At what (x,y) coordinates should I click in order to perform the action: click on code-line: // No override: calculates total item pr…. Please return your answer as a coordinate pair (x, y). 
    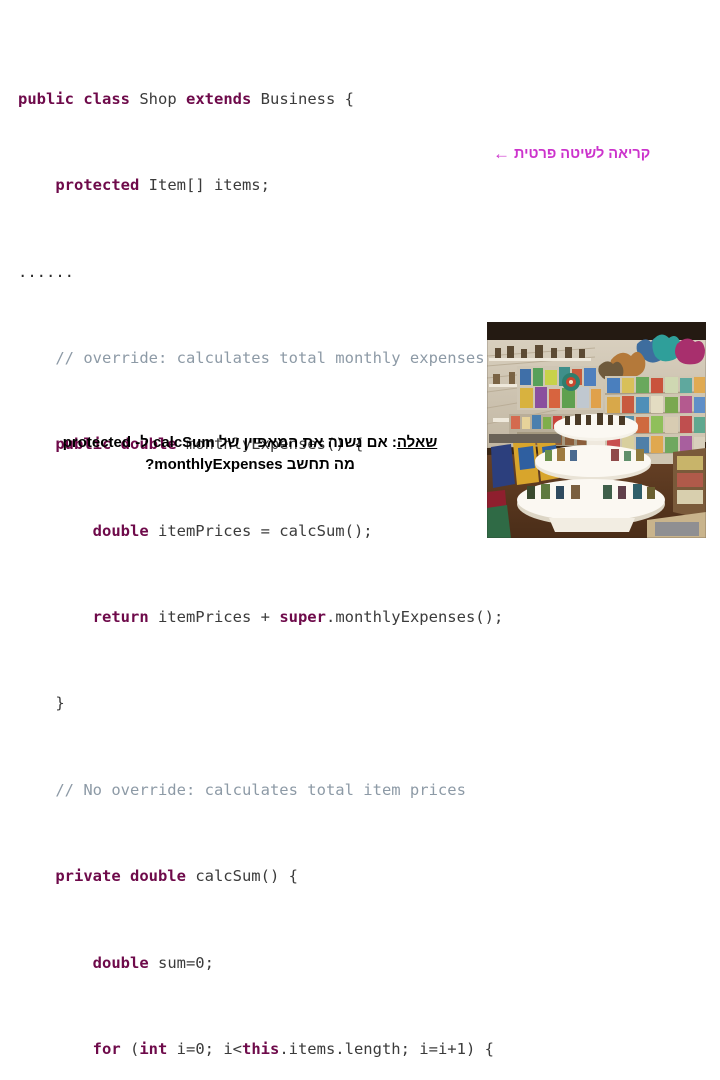
    Looking at the image, I should click on (260, 789).